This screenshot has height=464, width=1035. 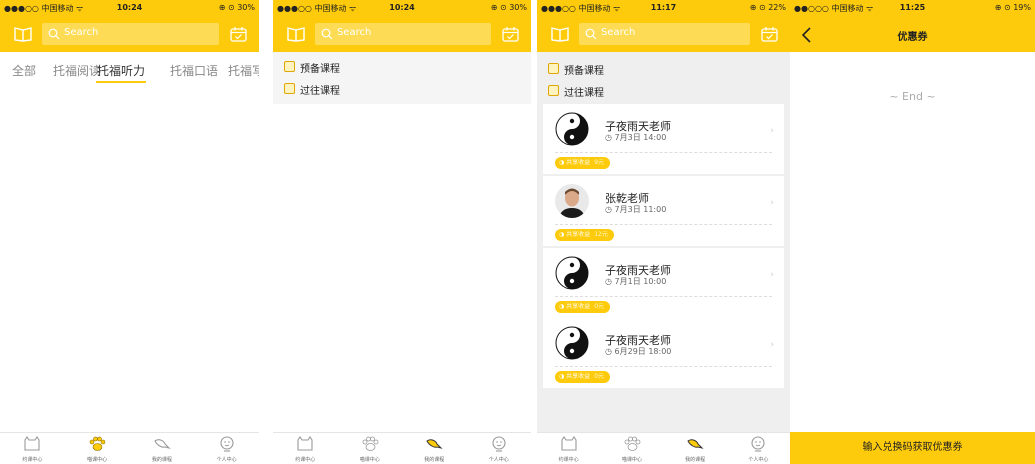 I want to click on course-card: 张乾老师 ◷ 7月3日 11:00 › ◑ 共享收益 12元, so click(x=663, y=211).